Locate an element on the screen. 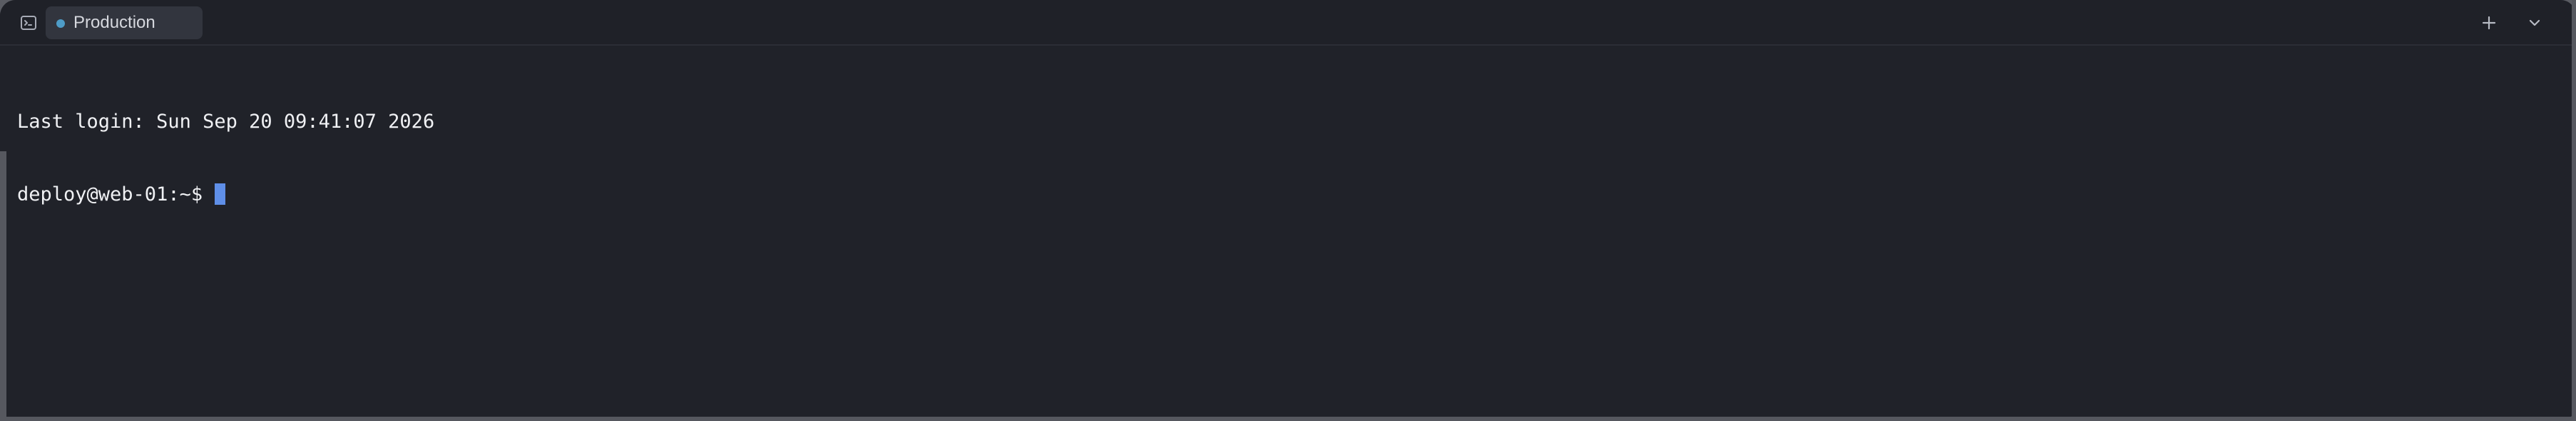 Image resolution: width=2576 pixels, height=421 pixels. tab-label: Production is located at coordinates (114, 22).